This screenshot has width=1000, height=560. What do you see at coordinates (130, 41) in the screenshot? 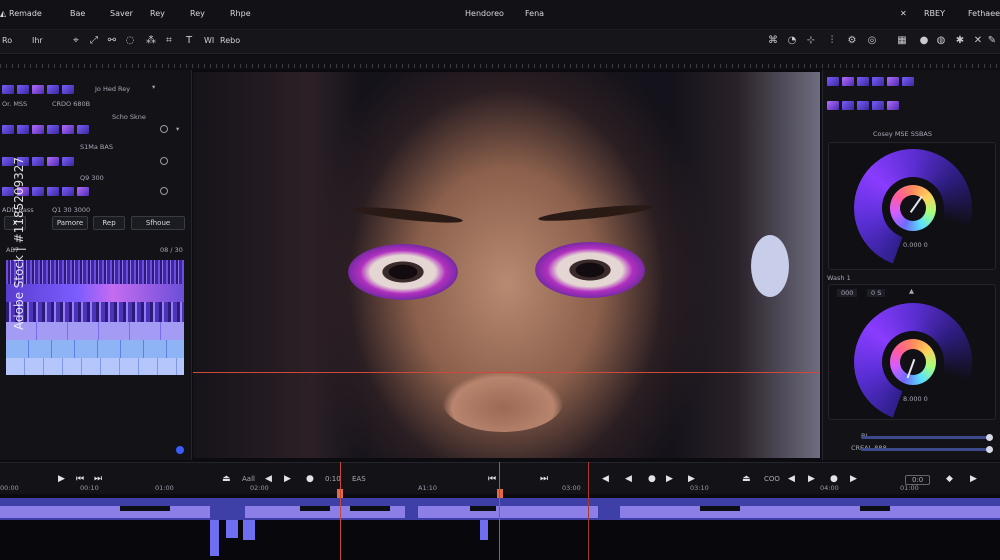
I see `lasso-icon: ◌` at bounding box center [130, 41].